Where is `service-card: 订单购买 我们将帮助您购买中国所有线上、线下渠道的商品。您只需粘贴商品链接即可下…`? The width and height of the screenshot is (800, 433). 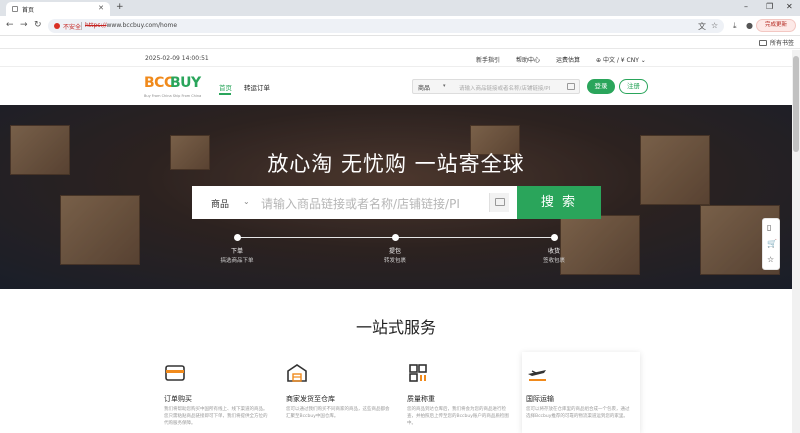
service-card: 订单购买 我们将帮助您购买中国所有线上、线下渠道的商品。您只需粘贴商品链接即可下… is located at coordinates (219, 392).